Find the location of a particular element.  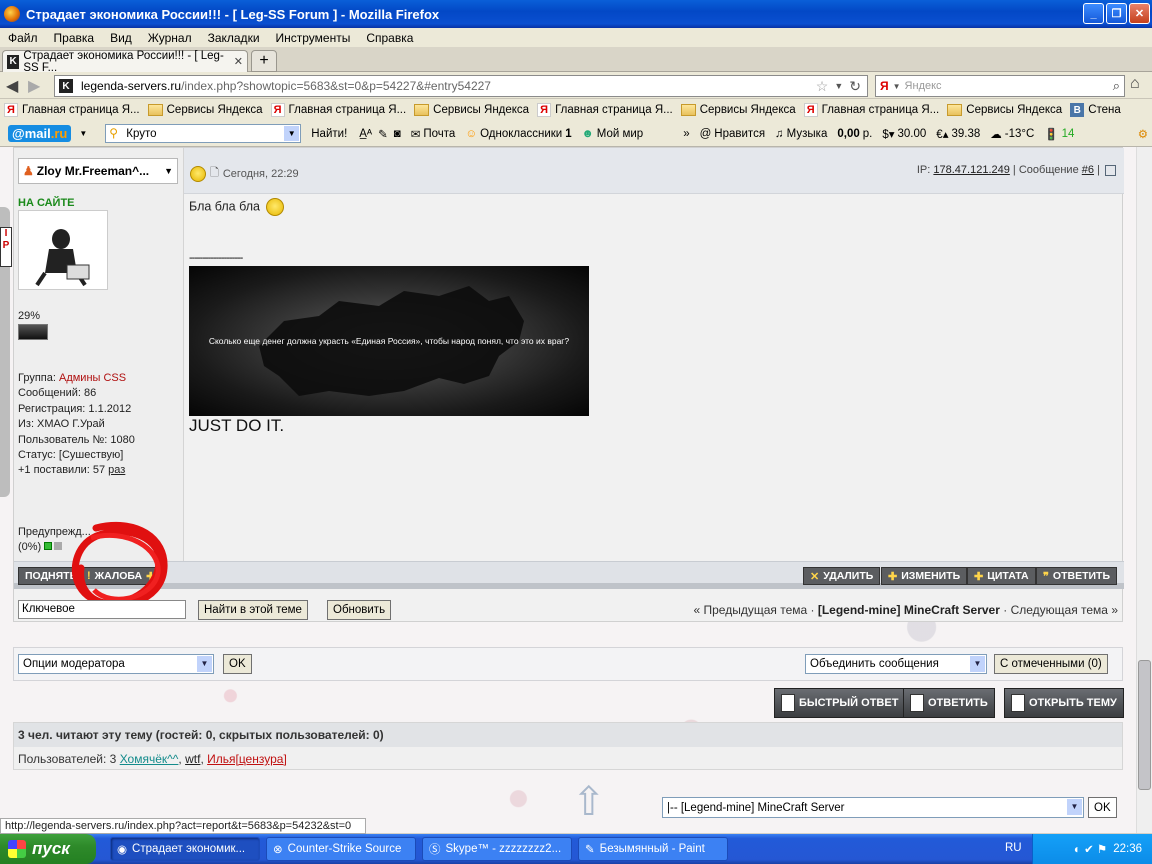

bookmark-item: В Стена is located at coordinates (1095, 110).